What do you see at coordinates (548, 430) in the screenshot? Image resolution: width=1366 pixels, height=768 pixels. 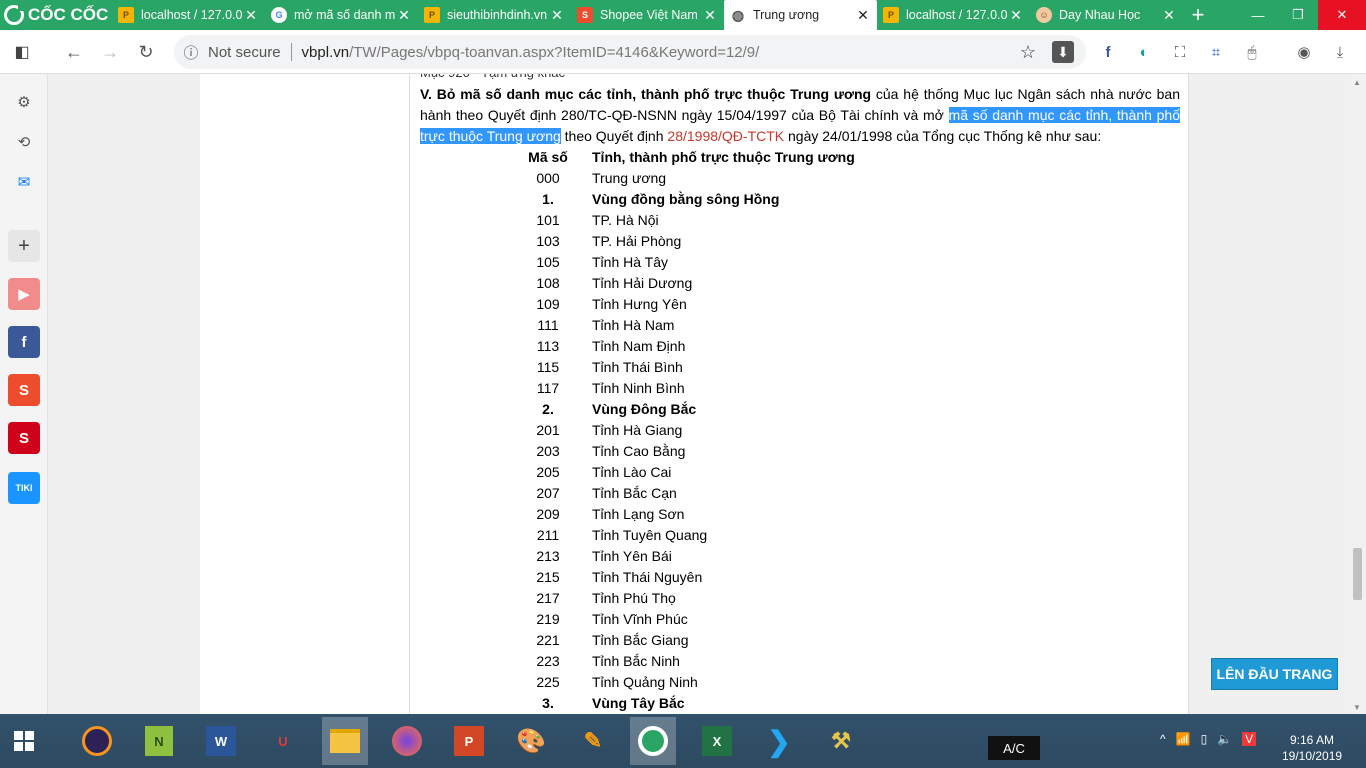 I see `row-code: 201` at bounding box center [548, 430].